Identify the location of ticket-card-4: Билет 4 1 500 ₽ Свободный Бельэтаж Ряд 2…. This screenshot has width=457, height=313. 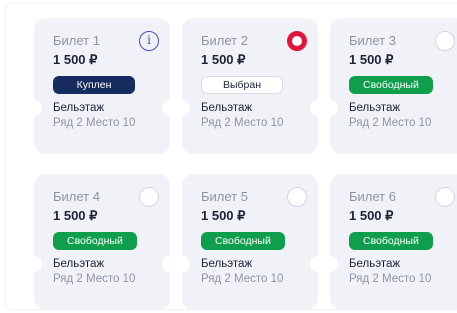
(102, 242).